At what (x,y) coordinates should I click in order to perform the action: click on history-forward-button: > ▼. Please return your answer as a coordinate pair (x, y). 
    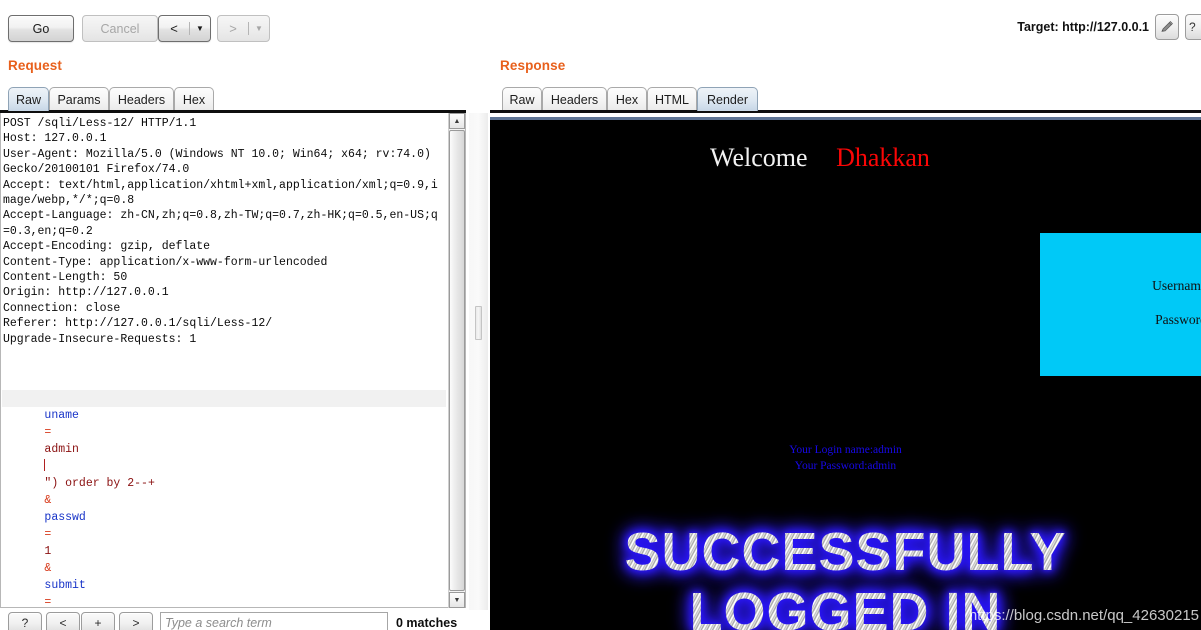
    Looking at the image, I should click on (243, 28).